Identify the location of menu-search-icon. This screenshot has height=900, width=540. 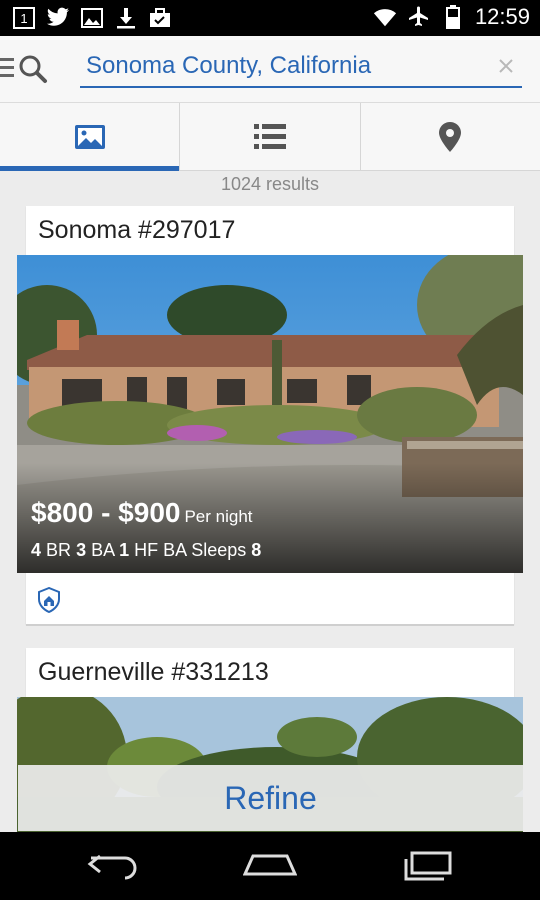
(23, 69).